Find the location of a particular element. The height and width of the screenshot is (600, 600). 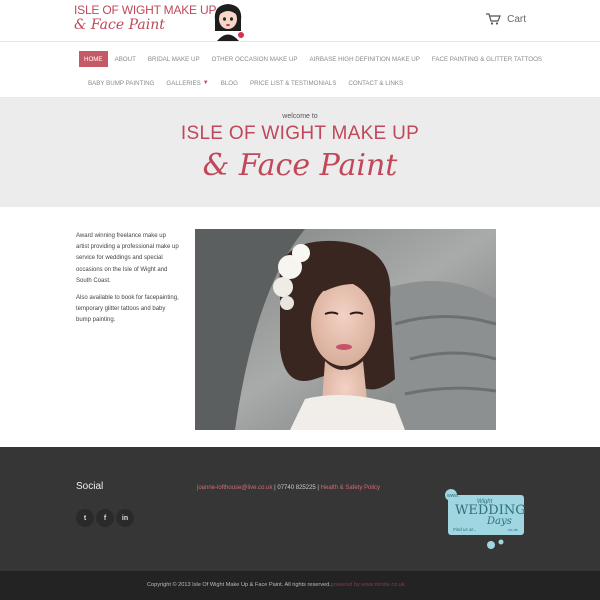

nav-contact-links: CONTACT & LINKS is located at coordinates (375, 83).